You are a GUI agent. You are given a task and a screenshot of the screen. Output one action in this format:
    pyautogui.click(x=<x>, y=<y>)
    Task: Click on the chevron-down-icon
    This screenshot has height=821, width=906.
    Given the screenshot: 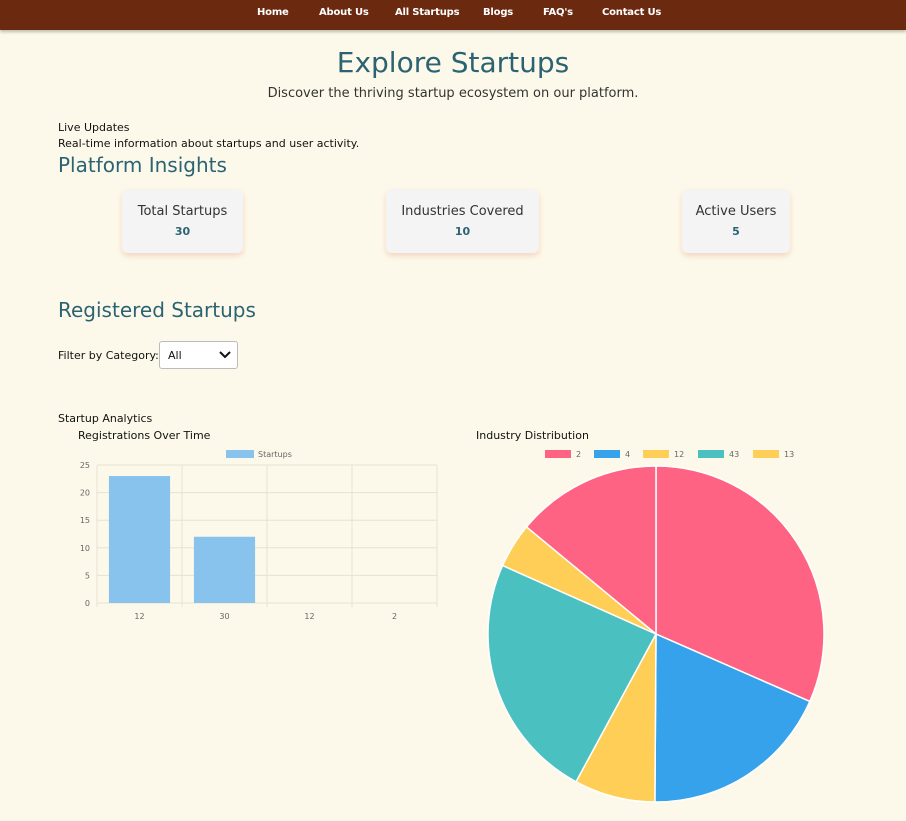 What is the action you would take?
    pyautogui.click(x=225, y=355)
    